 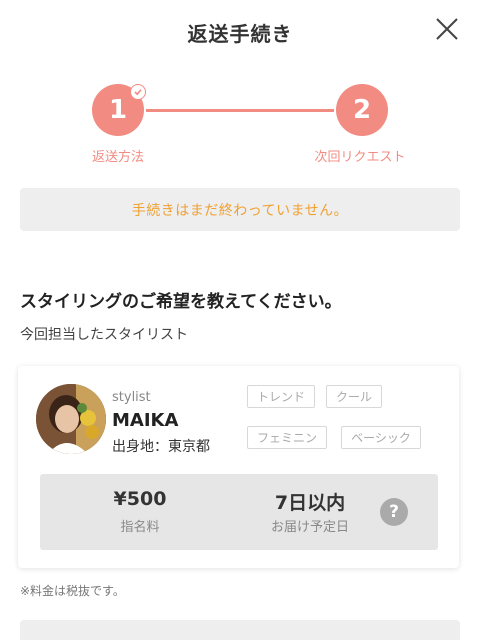 I want to click on nomination-price: ¥500, so click(x=140, y=499).